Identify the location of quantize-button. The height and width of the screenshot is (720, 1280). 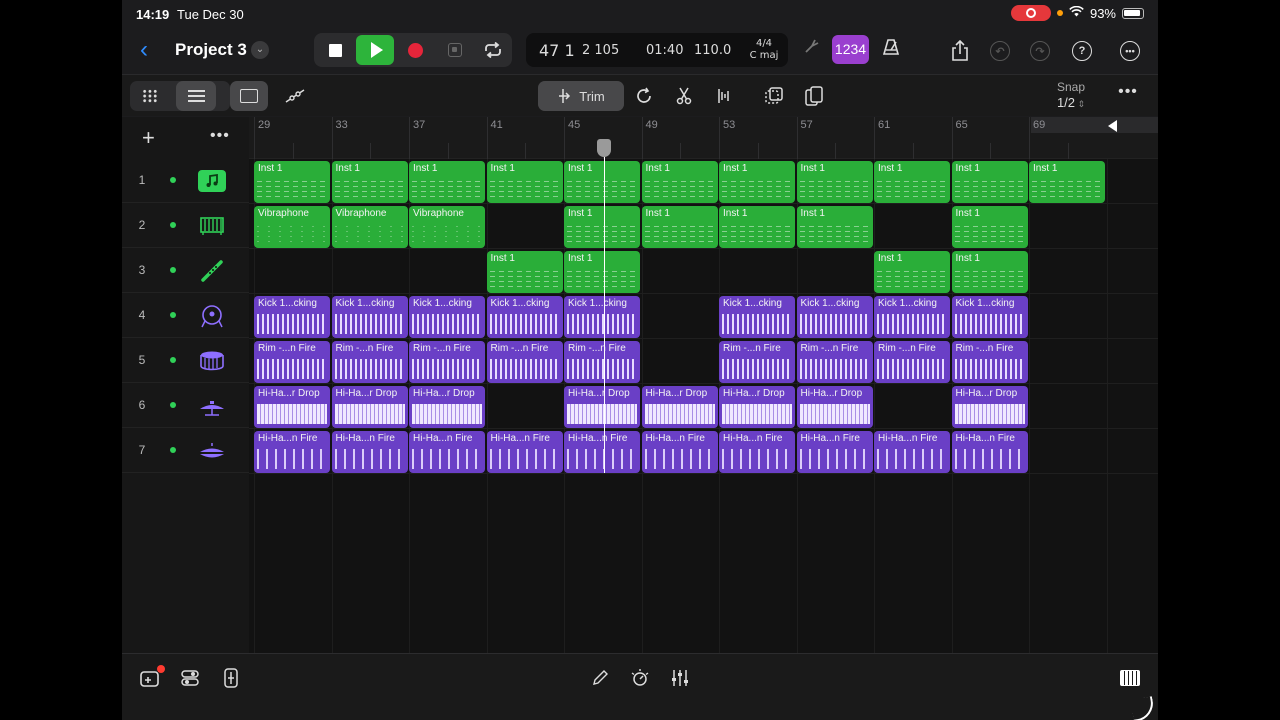
(774, 96).